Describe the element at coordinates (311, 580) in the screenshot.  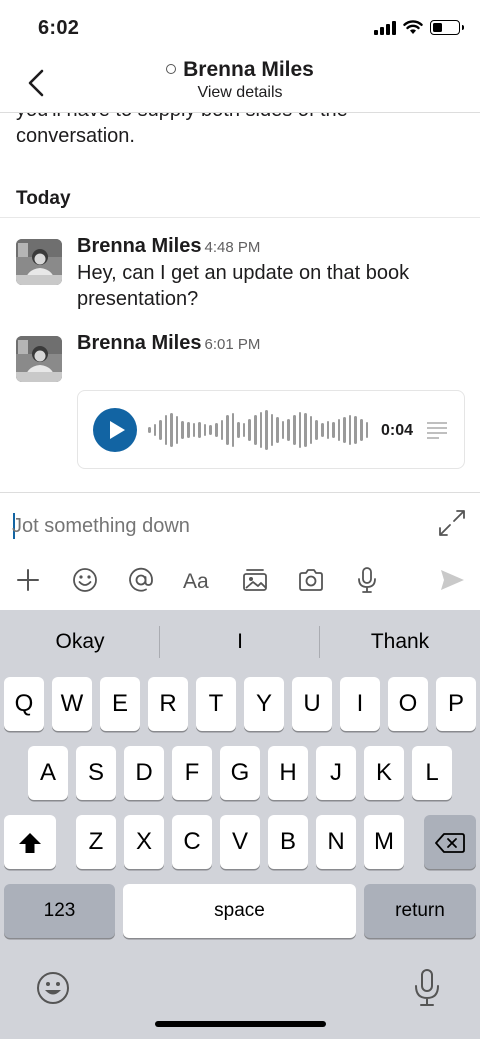
I see `camera-icon` at that location.